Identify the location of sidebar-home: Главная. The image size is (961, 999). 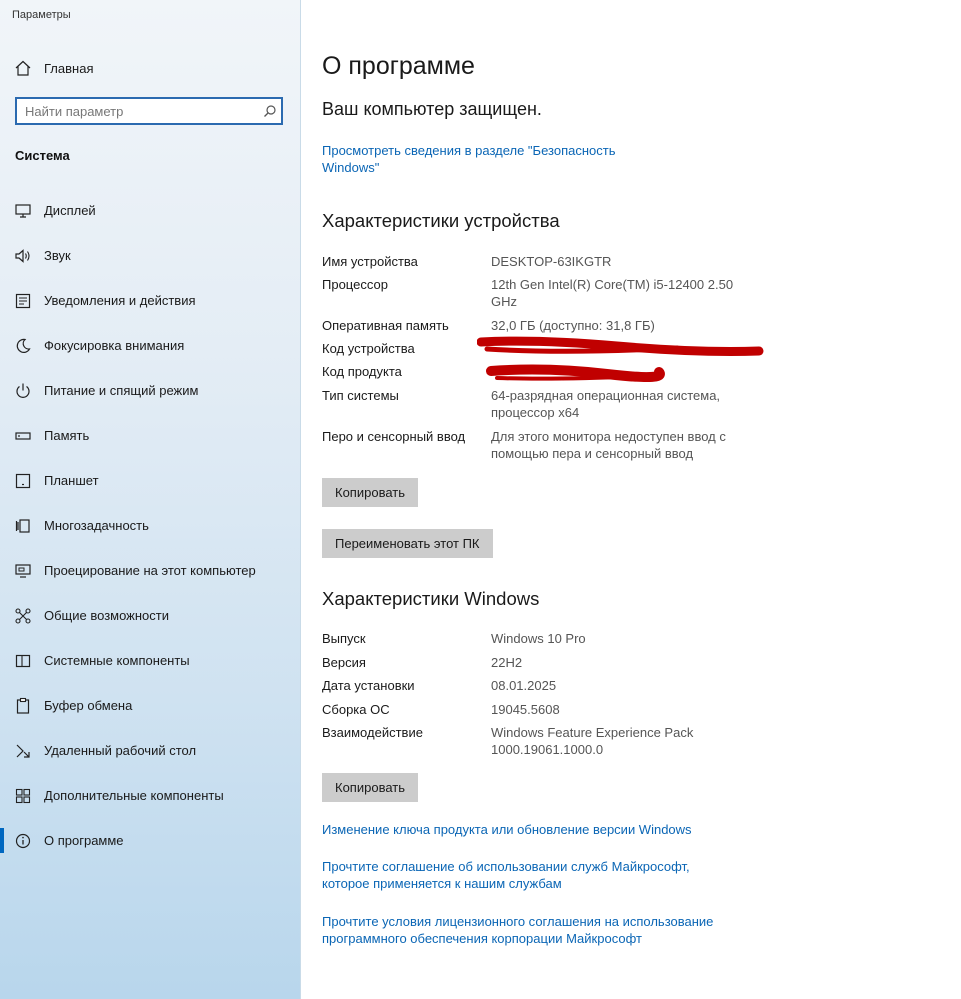
(53, 68).